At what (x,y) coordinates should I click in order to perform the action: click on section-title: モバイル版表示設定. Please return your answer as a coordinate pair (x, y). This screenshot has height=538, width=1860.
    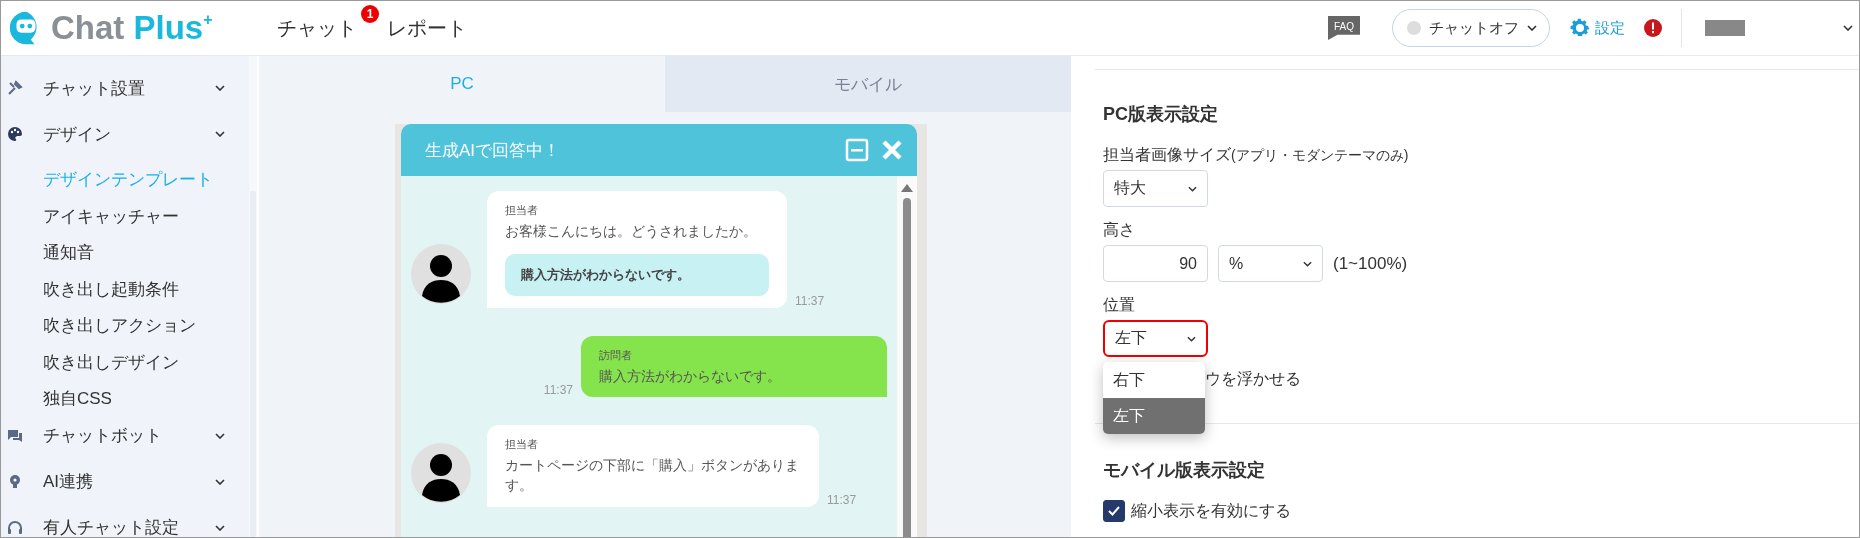
    Looking at the image, I should click on (1184, 470).